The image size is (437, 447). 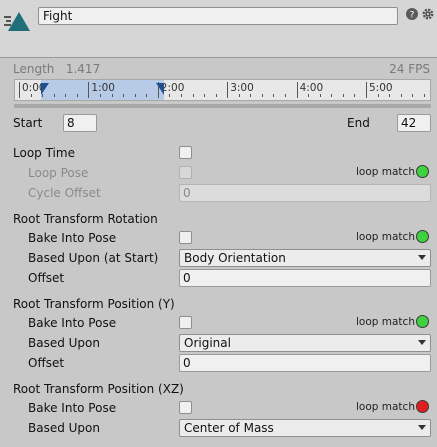 What do you see at coordinates (185, 152) in the screenshot?
I see `loop-time-checkbox` at bounding box center [185, 152].